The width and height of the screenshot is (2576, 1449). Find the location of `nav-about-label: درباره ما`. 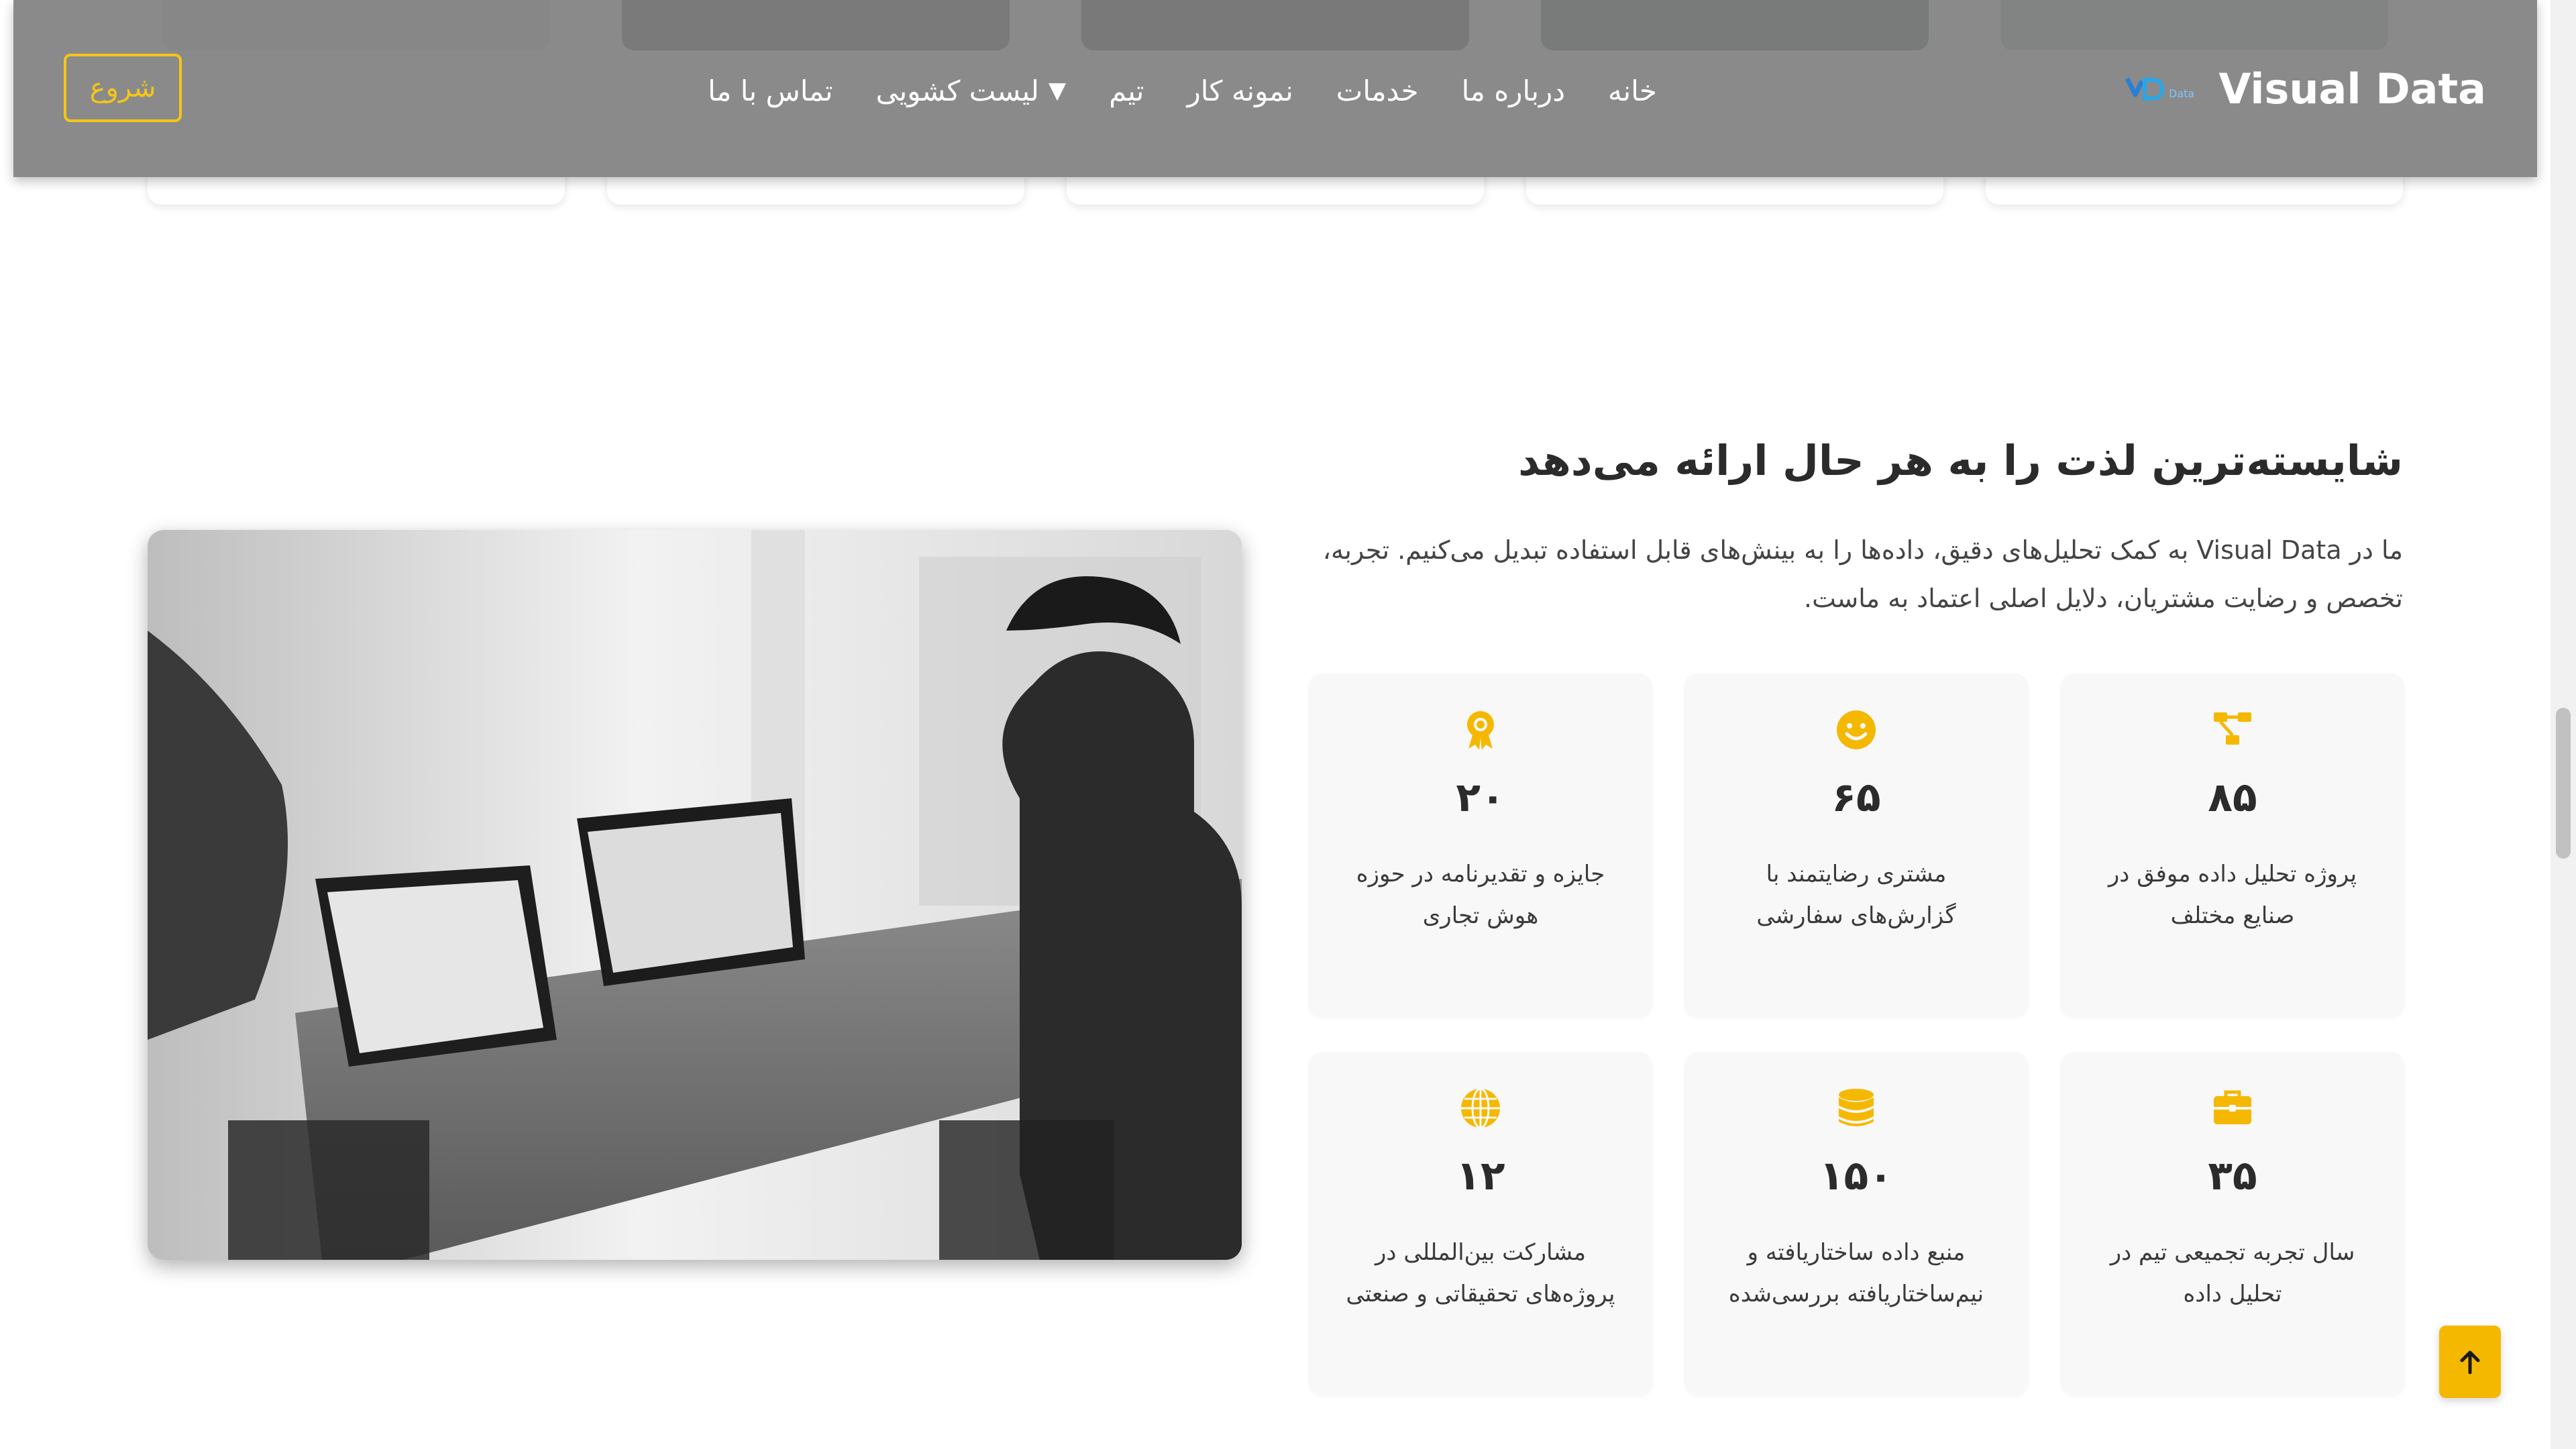

nav-about-label: درباره ما is located at coordinates (1513, 90).